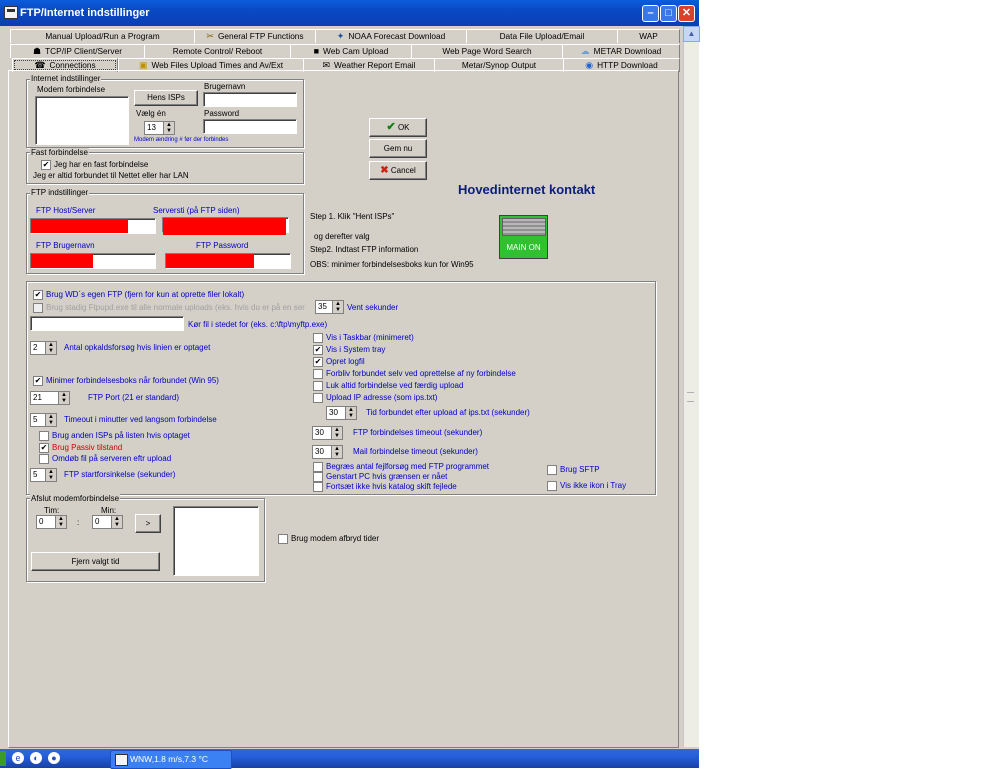 This screenshot has height=769, width=985. What do you see at coordinates (668, 13) in the screenshot?
I see `maximize-button: □` at bounding box center [668, 13].